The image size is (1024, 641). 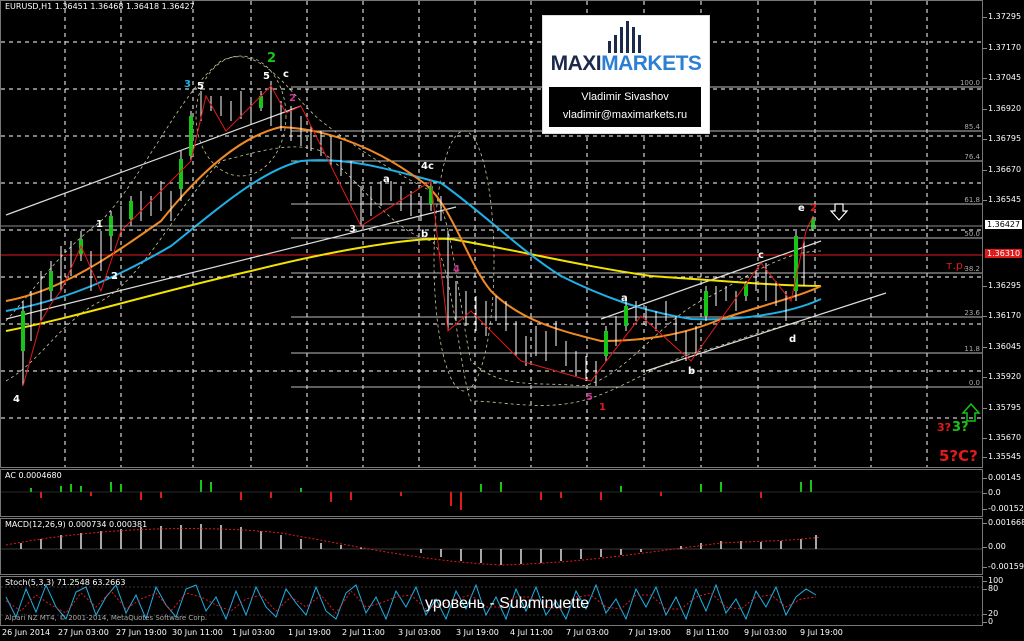 What do you see at coordinates (707, 632) in the screenshot?
I see `time-tick: 8 Jul 11:00` at bounding box center [707, 632].